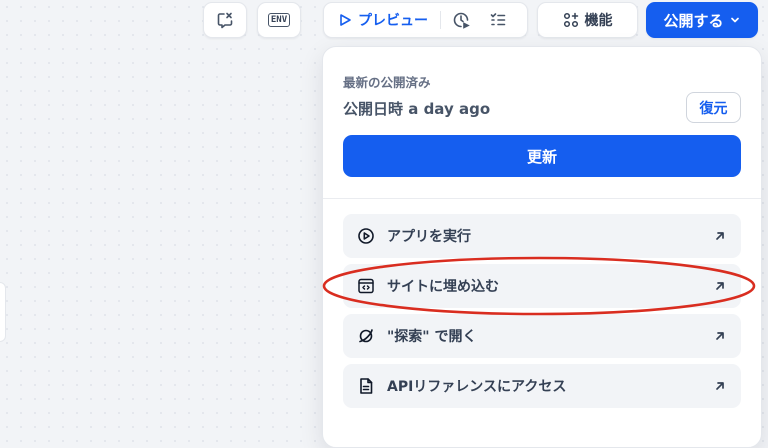 The height and width of the screenshot is (448, 768). What do you see at coordinates (477, 387) in the screenshot?
I see `menu-item-label: APIリファレンスにアクセス` at bounding box center [477, 387].